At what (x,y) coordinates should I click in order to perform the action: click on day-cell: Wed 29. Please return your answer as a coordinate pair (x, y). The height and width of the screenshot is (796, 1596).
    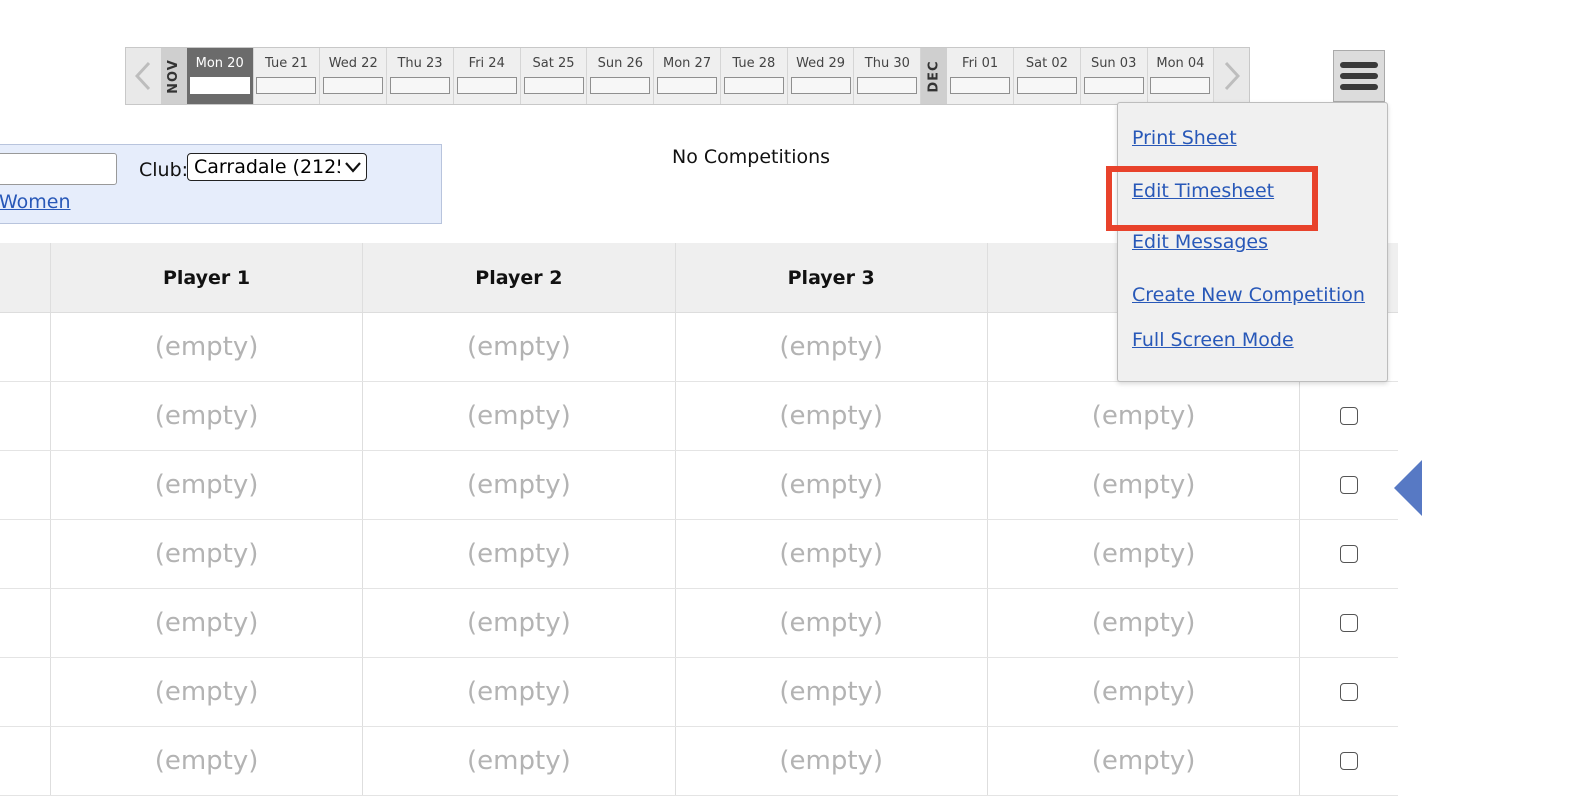
    Looking at the image, I should click on (821, 76).